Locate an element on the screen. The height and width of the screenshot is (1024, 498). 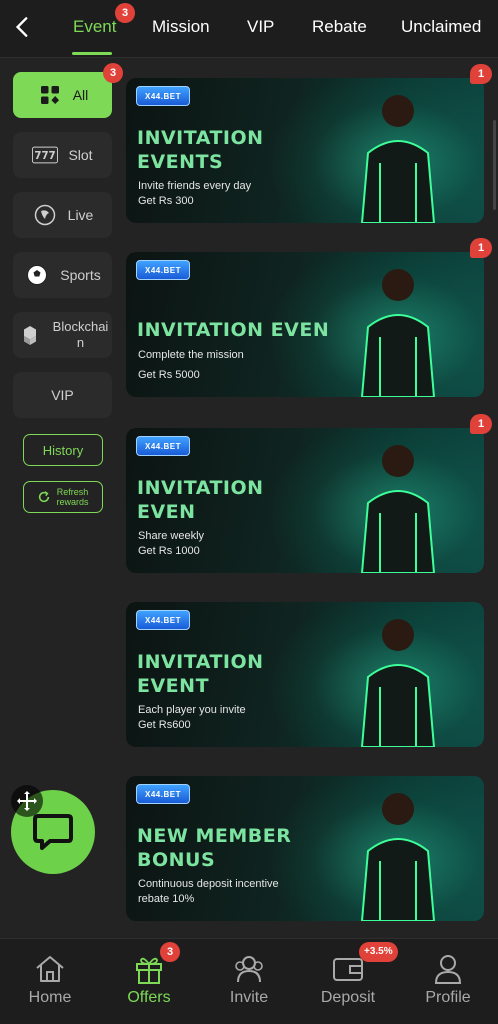
nav-offers: Offers is located at coordinates (149, 980).